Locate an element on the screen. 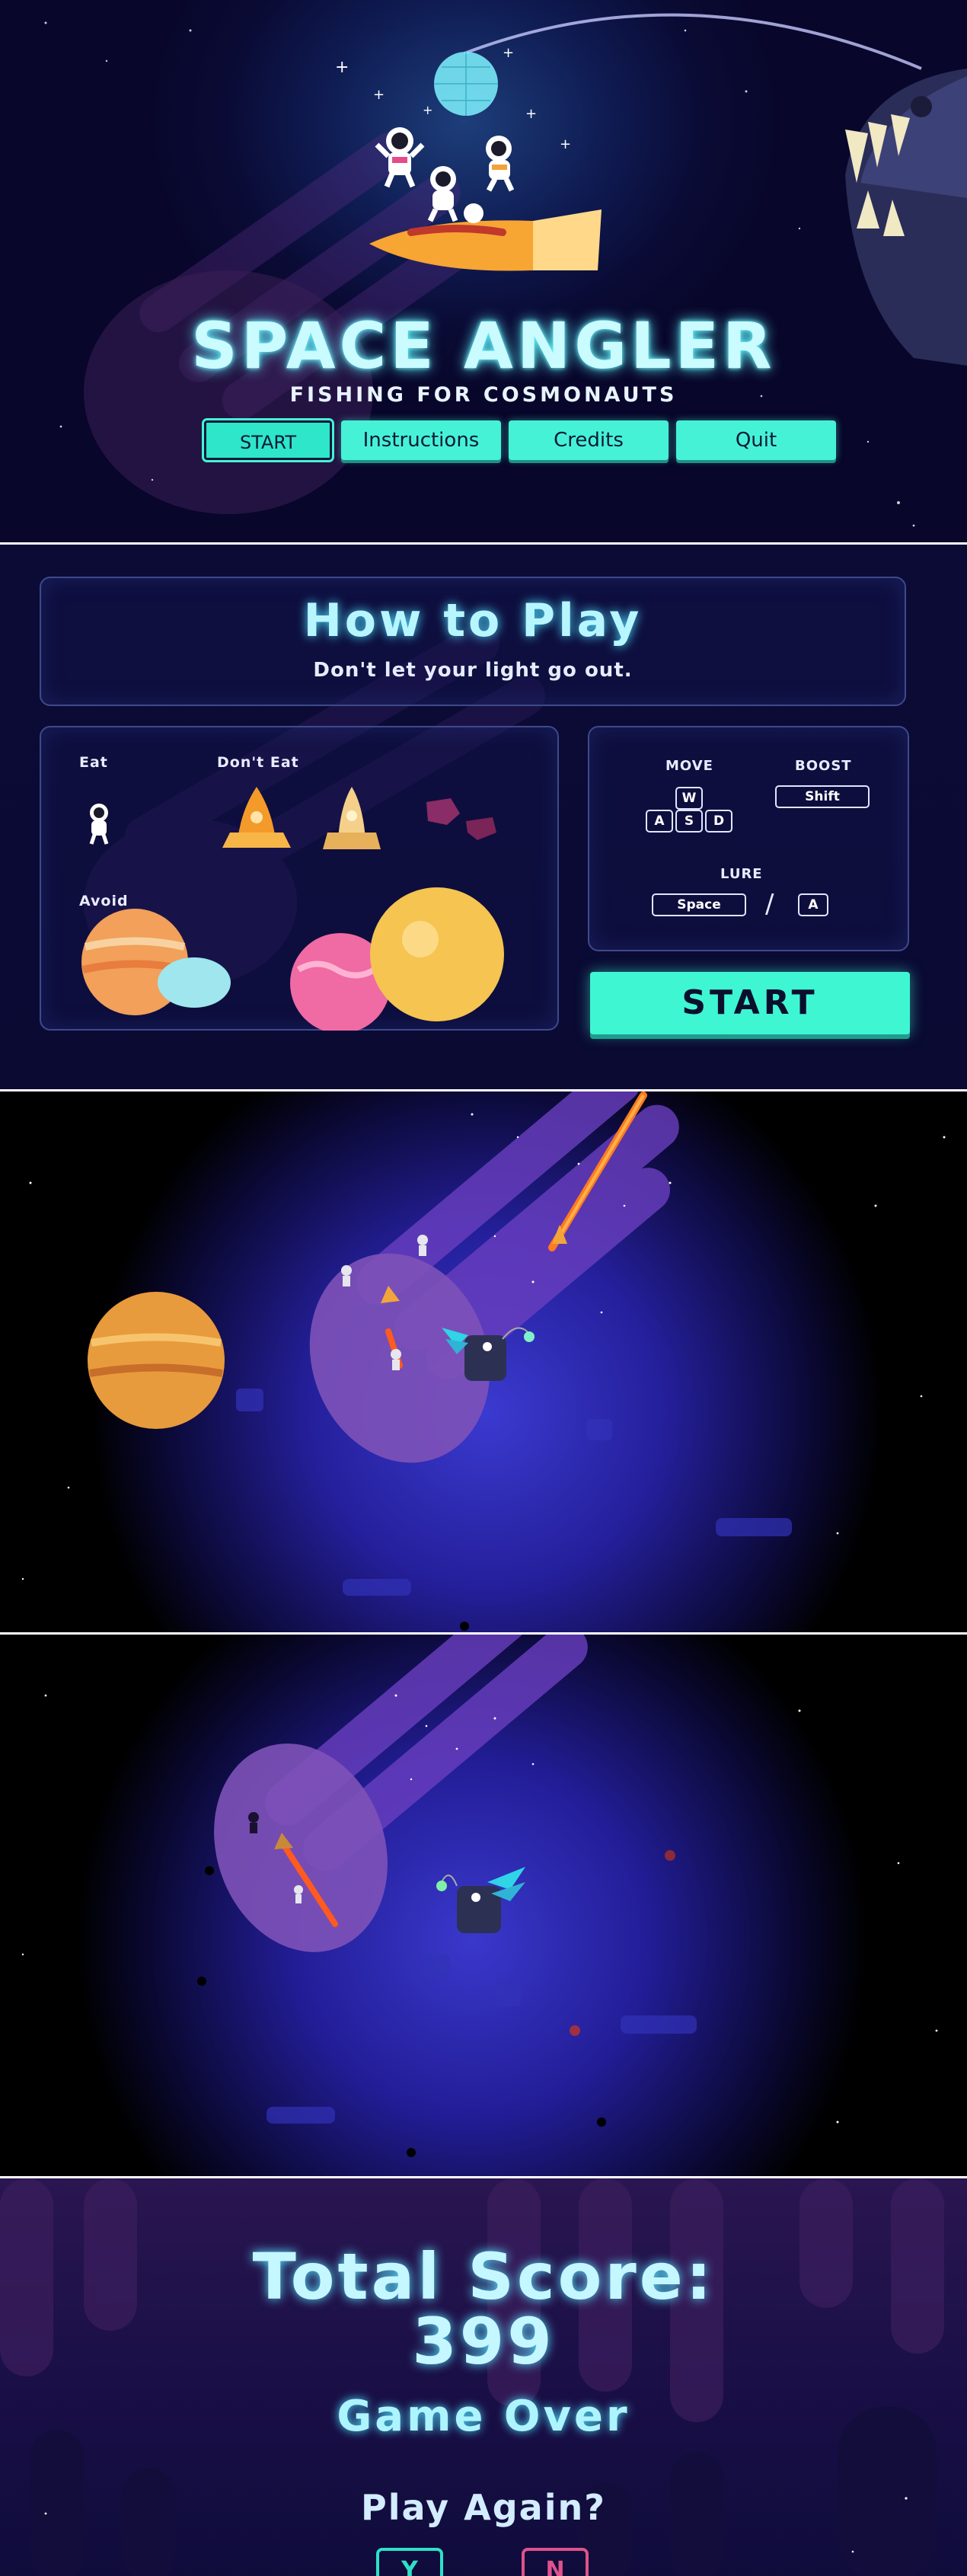  play-again-prompt: Play Again? is located at coordinates (483, 2508).